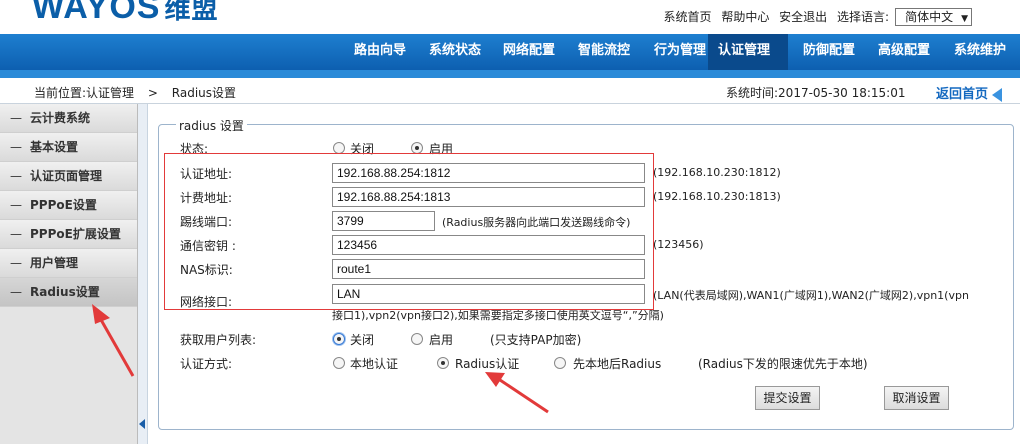 The width and height of the screenshot is (1020, 444). I want to click on annotation-arrows, so click(320, 359).